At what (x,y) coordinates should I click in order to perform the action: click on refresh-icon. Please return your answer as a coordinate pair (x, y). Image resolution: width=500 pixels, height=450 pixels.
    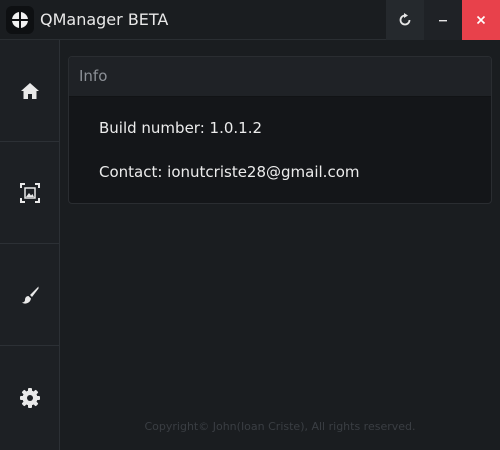
    Looking at the image, I should click on (405, 19).